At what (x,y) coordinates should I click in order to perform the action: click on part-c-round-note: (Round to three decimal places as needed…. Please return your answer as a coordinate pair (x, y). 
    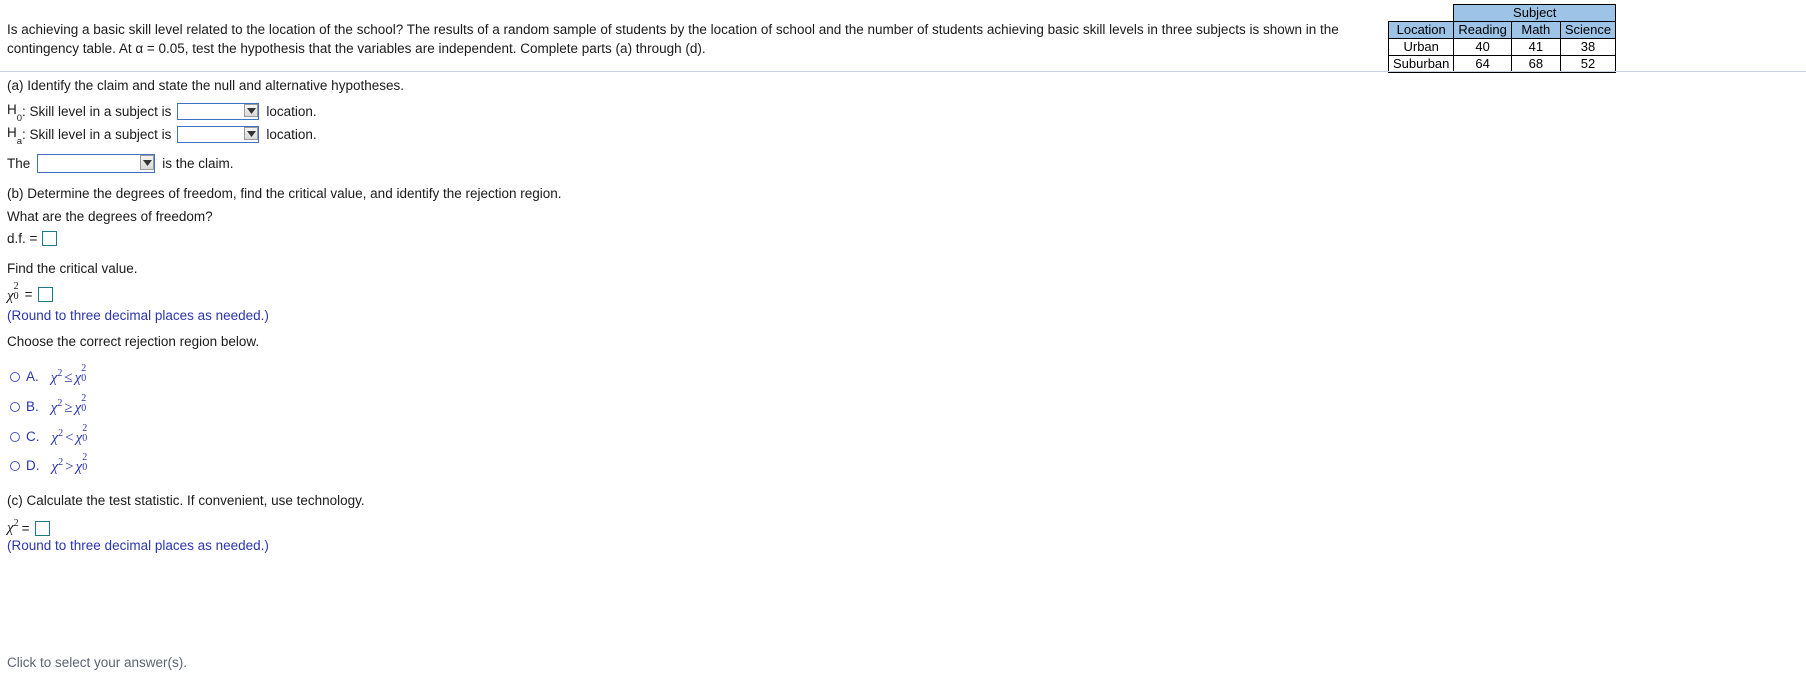
    Looking at the image, I should click on (138, 545).